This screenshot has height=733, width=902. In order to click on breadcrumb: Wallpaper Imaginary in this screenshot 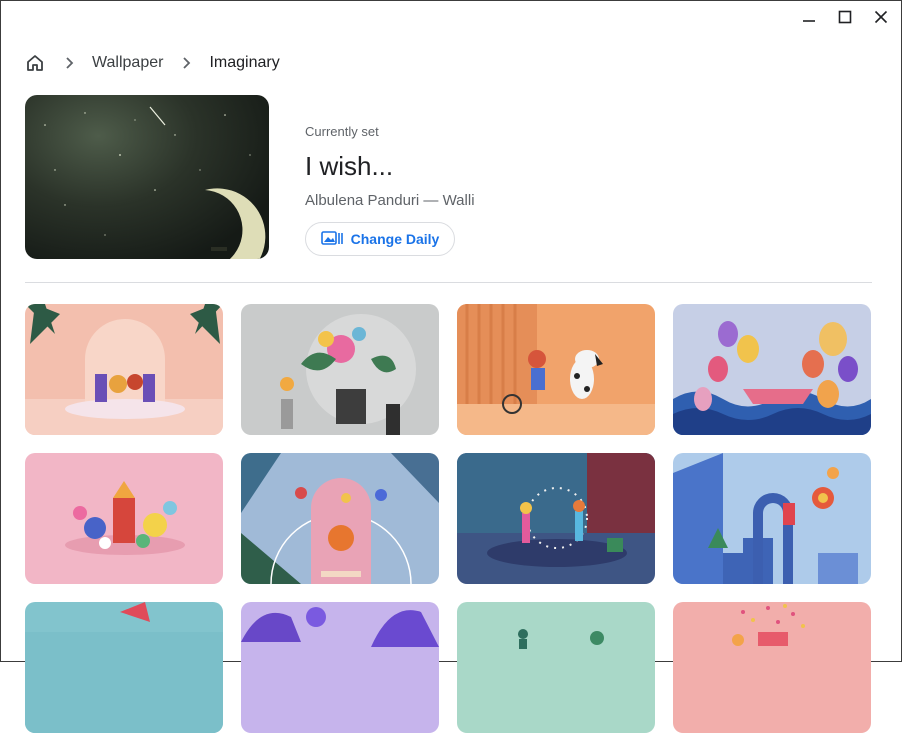, I will do `click(152, 63)`.